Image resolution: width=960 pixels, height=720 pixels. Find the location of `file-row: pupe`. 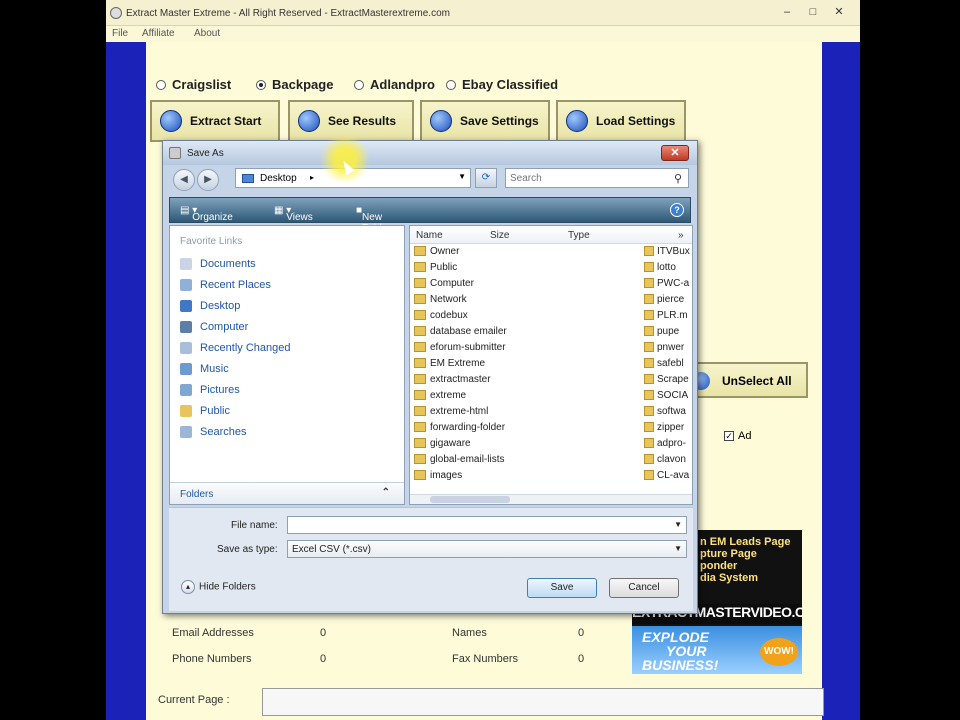

file-row: pupe is located at coordinates (668, 334).